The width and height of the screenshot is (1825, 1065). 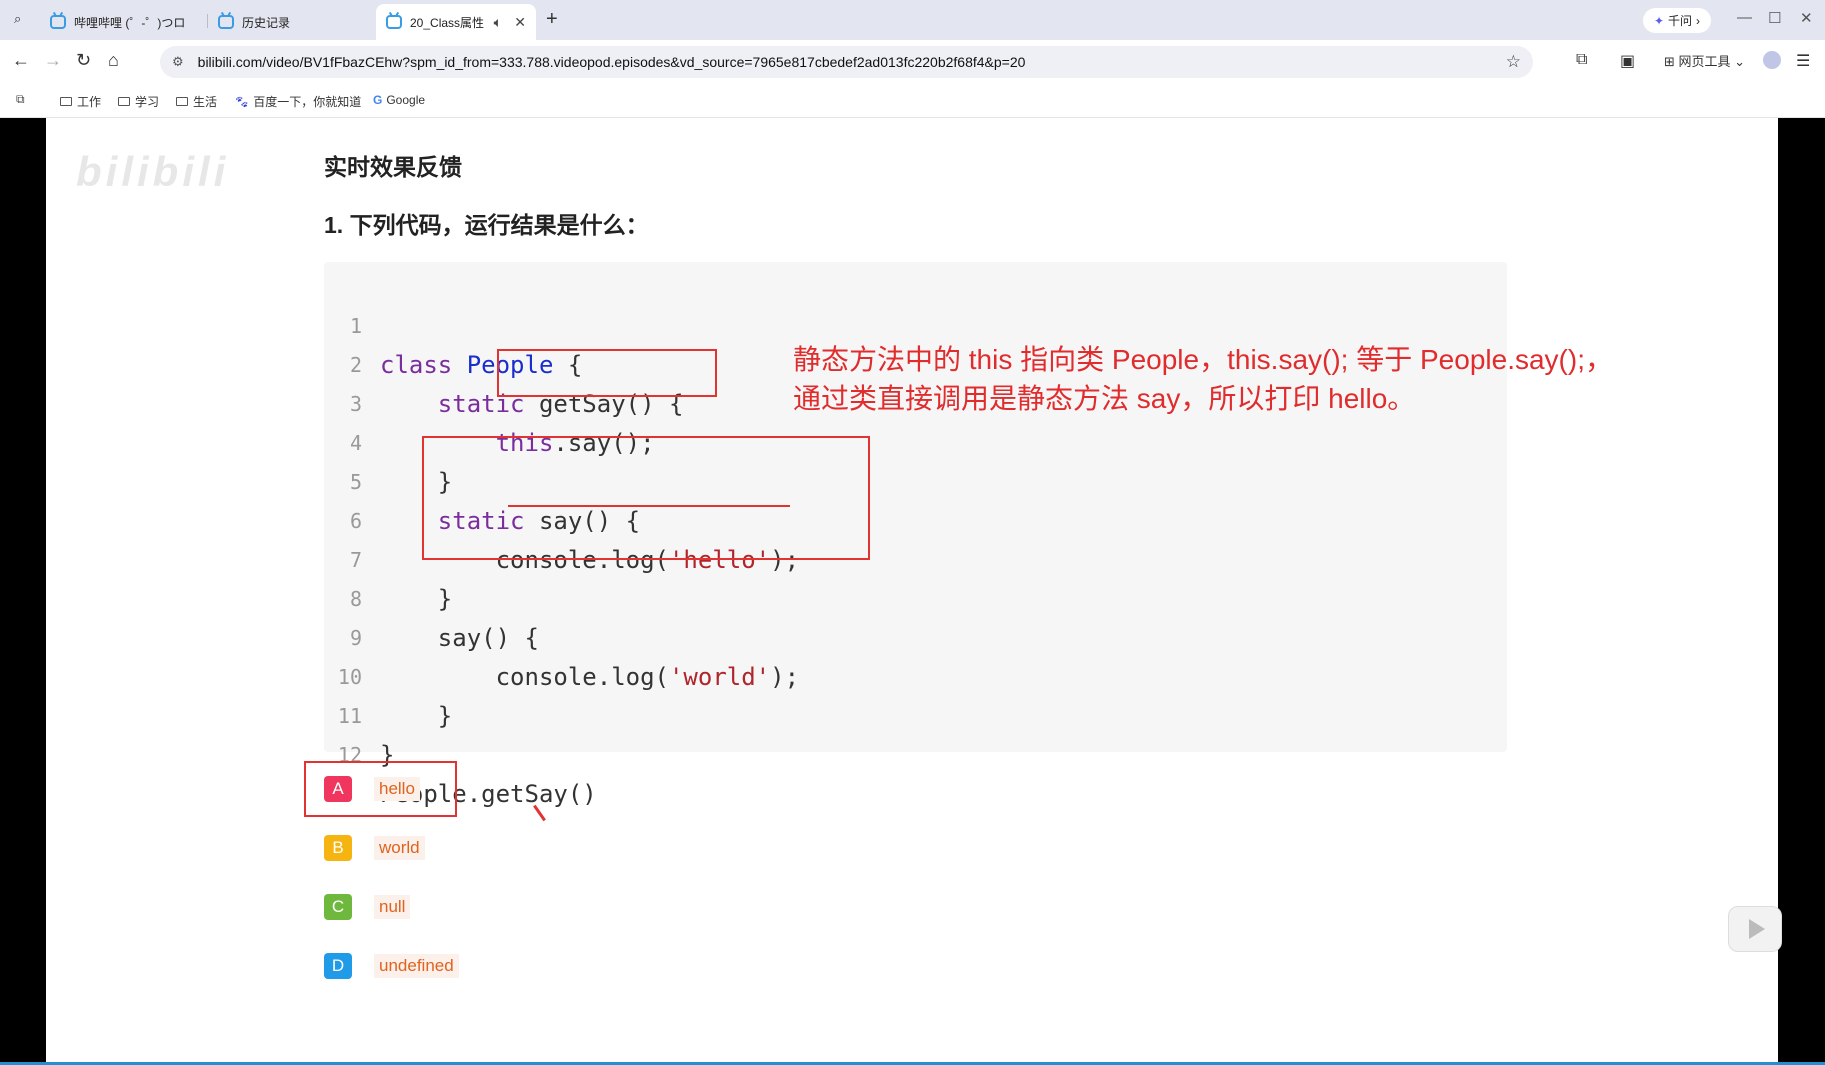 What do you see at coordinates (912, 101) in the screenshot?
I see `bookmarks-bar: ⧉ 工作 学习 生活 🐾︎ 百度一下，你就知道 G Google` at bounding box center [912, 101].